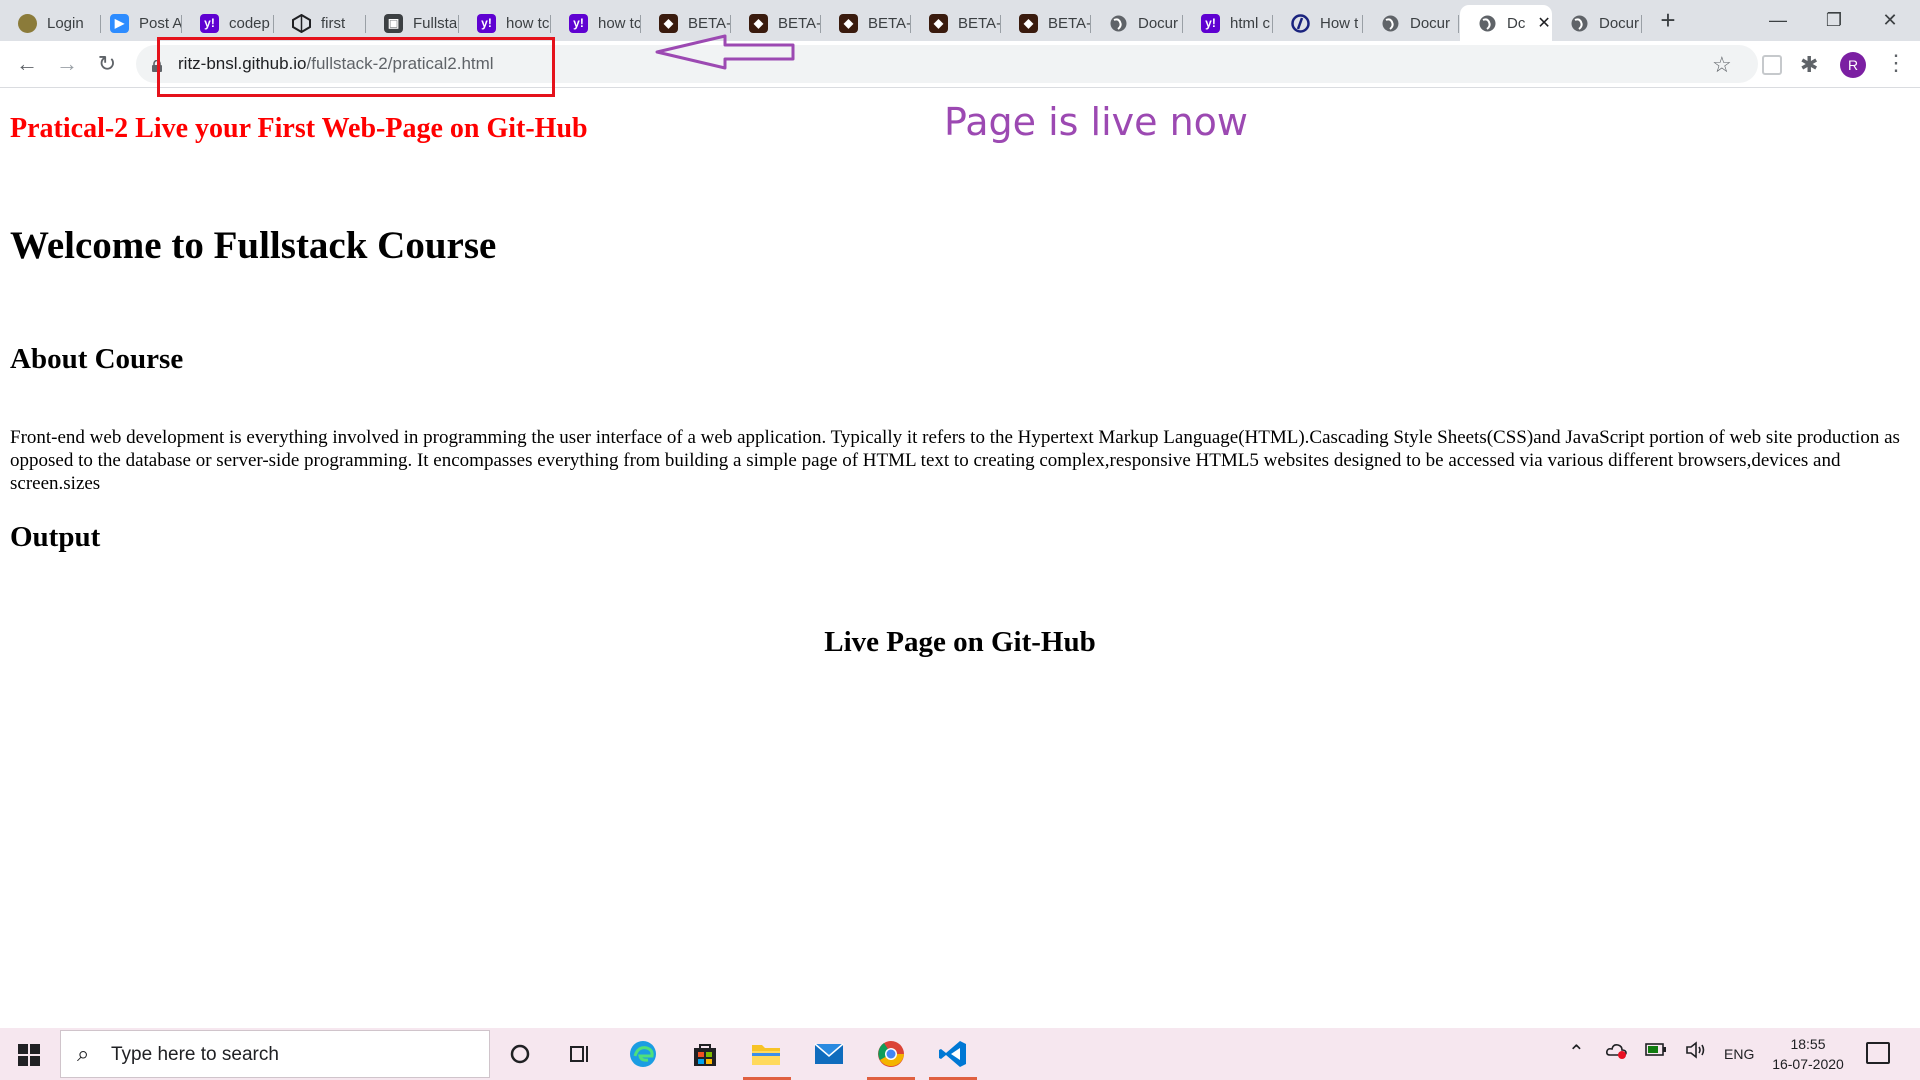 Image resolution: width=1920 pixels, height=1080 pixels. I want to click on tab-login: Login, so click(50, 23).